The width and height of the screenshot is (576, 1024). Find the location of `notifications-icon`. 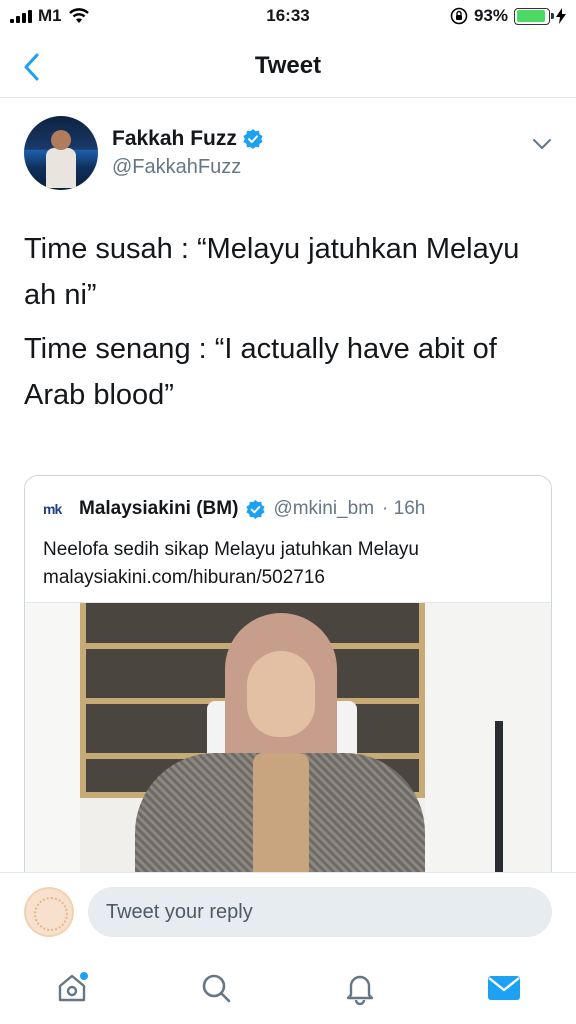

notifications-icon is located at coordinates (360, 990).